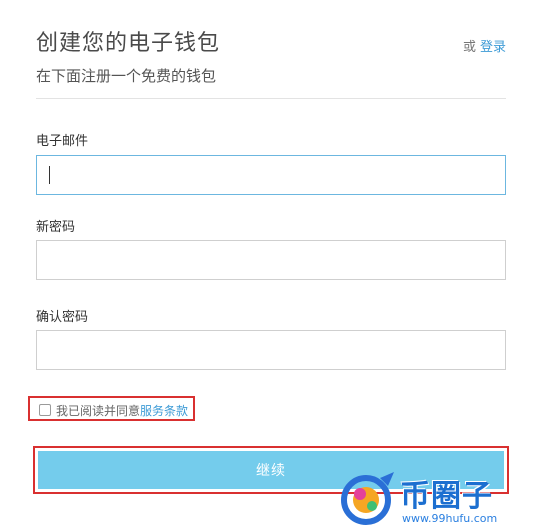  What do you see at coordinates (271, 98) in the screenshot?
I see `header-divider` at bounding box center [271, 98].